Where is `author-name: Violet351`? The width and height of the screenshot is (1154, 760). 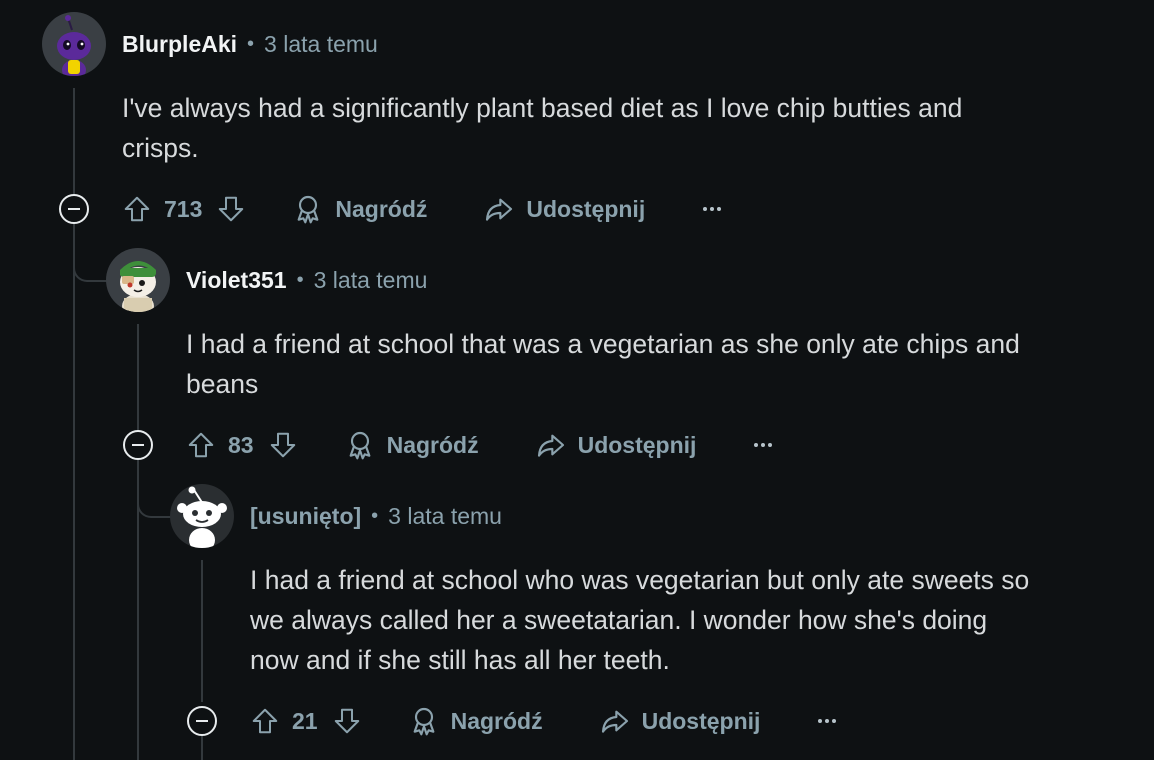 author-name: Violet351 is located at coordinates (236, 280).